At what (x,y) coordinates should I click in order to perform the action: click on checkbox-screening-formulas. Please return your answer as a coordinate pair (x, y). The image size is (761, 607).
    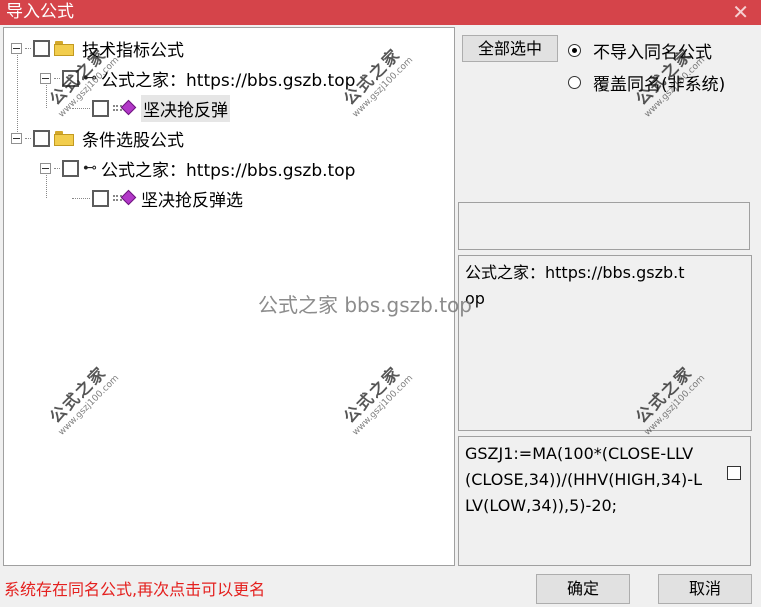
    Looking at the image, I should click on (41, 138).